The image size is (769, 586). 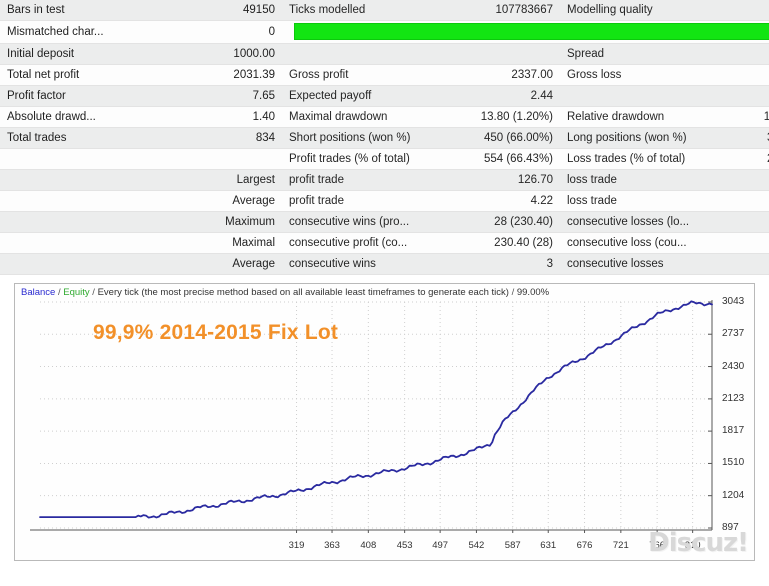 I want to click on modelling-quality-progress, so click(x=525, y=32).